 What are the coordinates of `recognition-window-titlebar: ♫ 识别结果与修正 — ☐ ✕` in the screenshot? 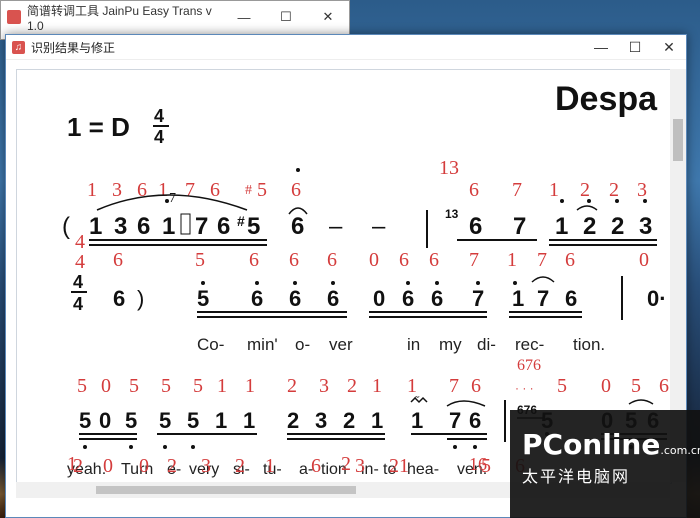 It's located at (346, 47).